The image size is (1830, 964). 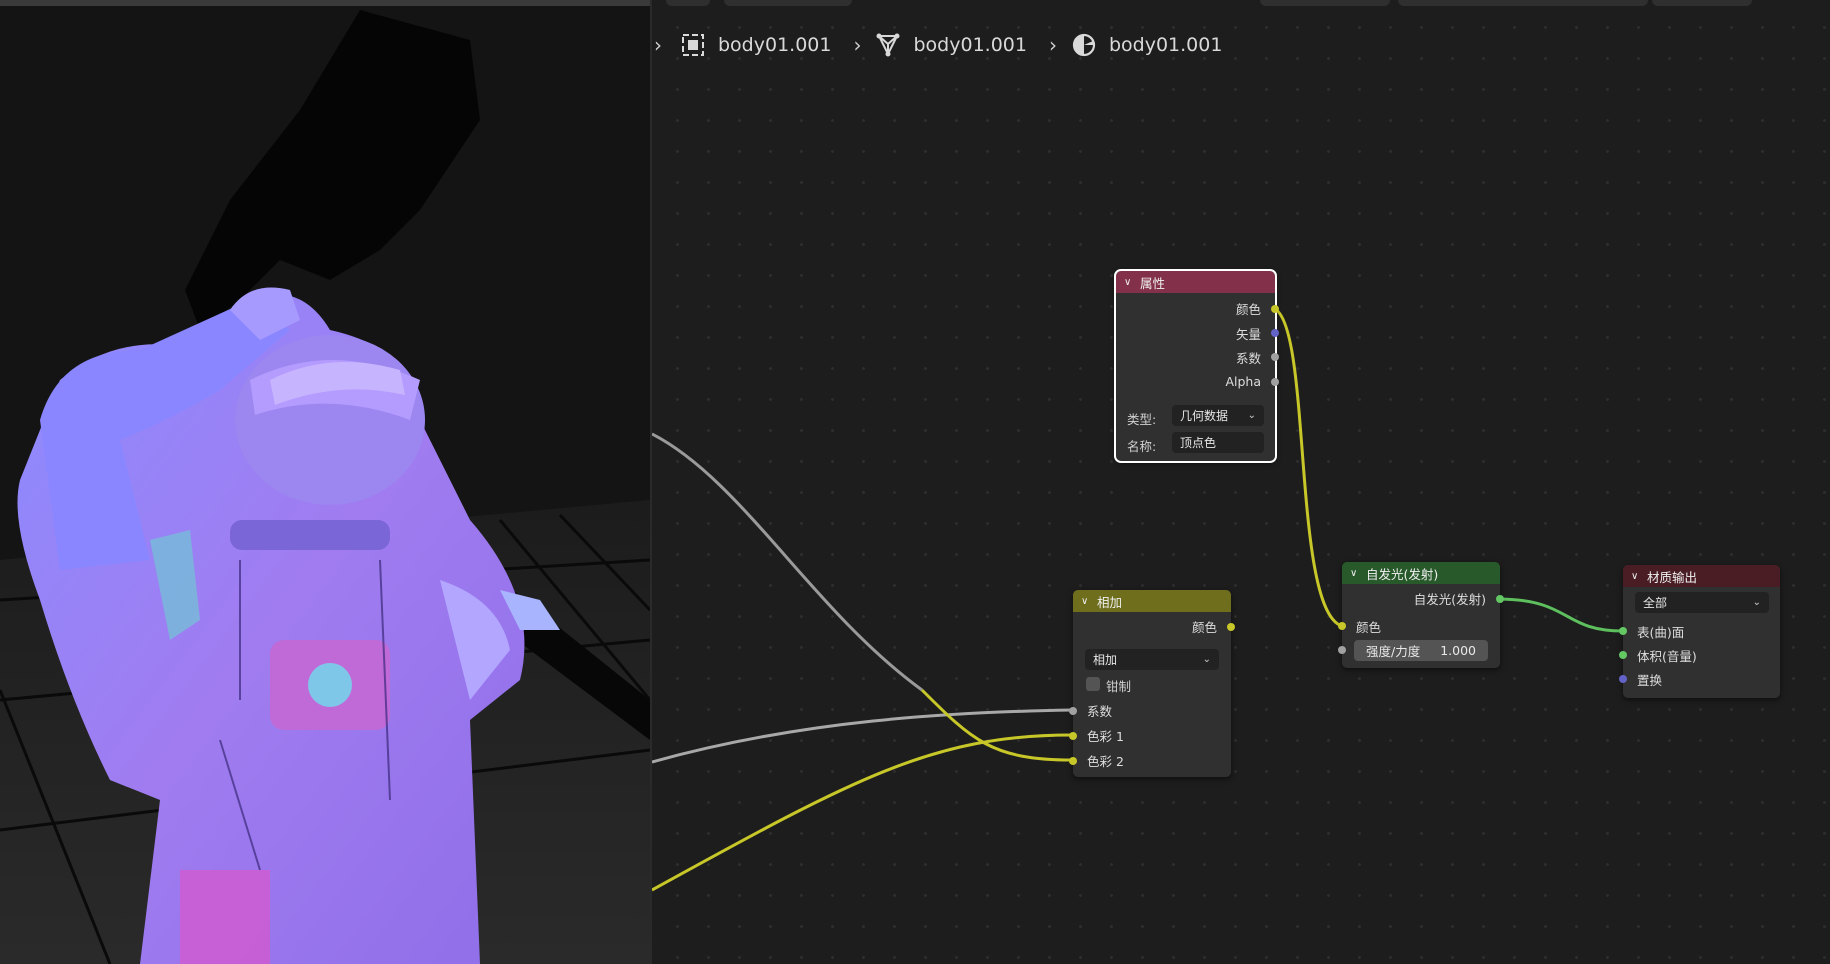 What do you see at coordinates (787, 562) in the screenshot?
I see `link-gray-to-factor` at bounding box center [787, 562].